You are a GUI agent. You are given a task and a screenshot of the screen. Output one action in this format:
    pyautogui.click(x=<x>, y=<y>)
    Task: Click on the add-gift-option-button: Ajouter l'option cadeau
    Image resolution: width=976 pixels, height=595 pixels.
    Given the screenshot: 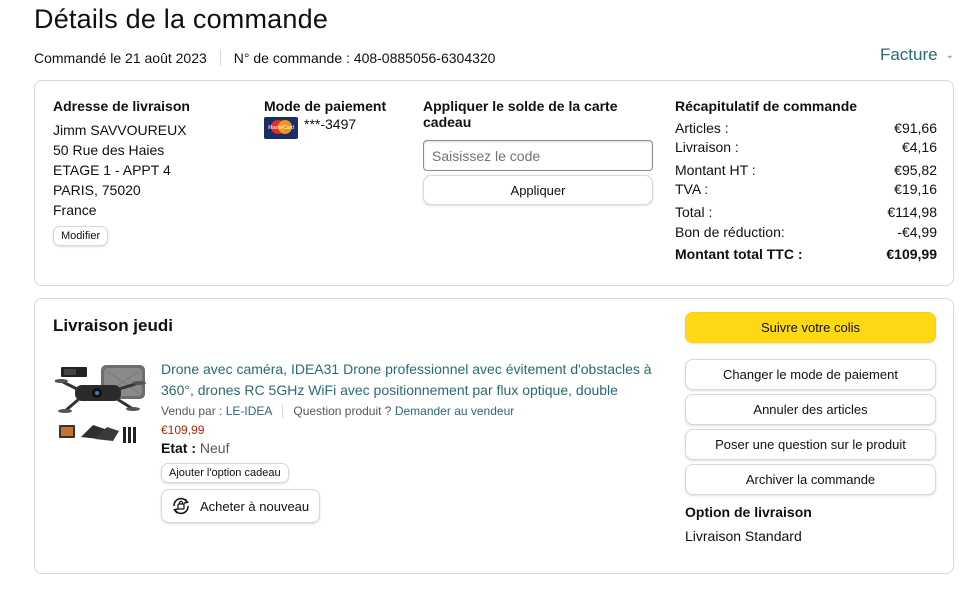 What is the action you would take?
    pyautogui.click(x=225, y=473)
    